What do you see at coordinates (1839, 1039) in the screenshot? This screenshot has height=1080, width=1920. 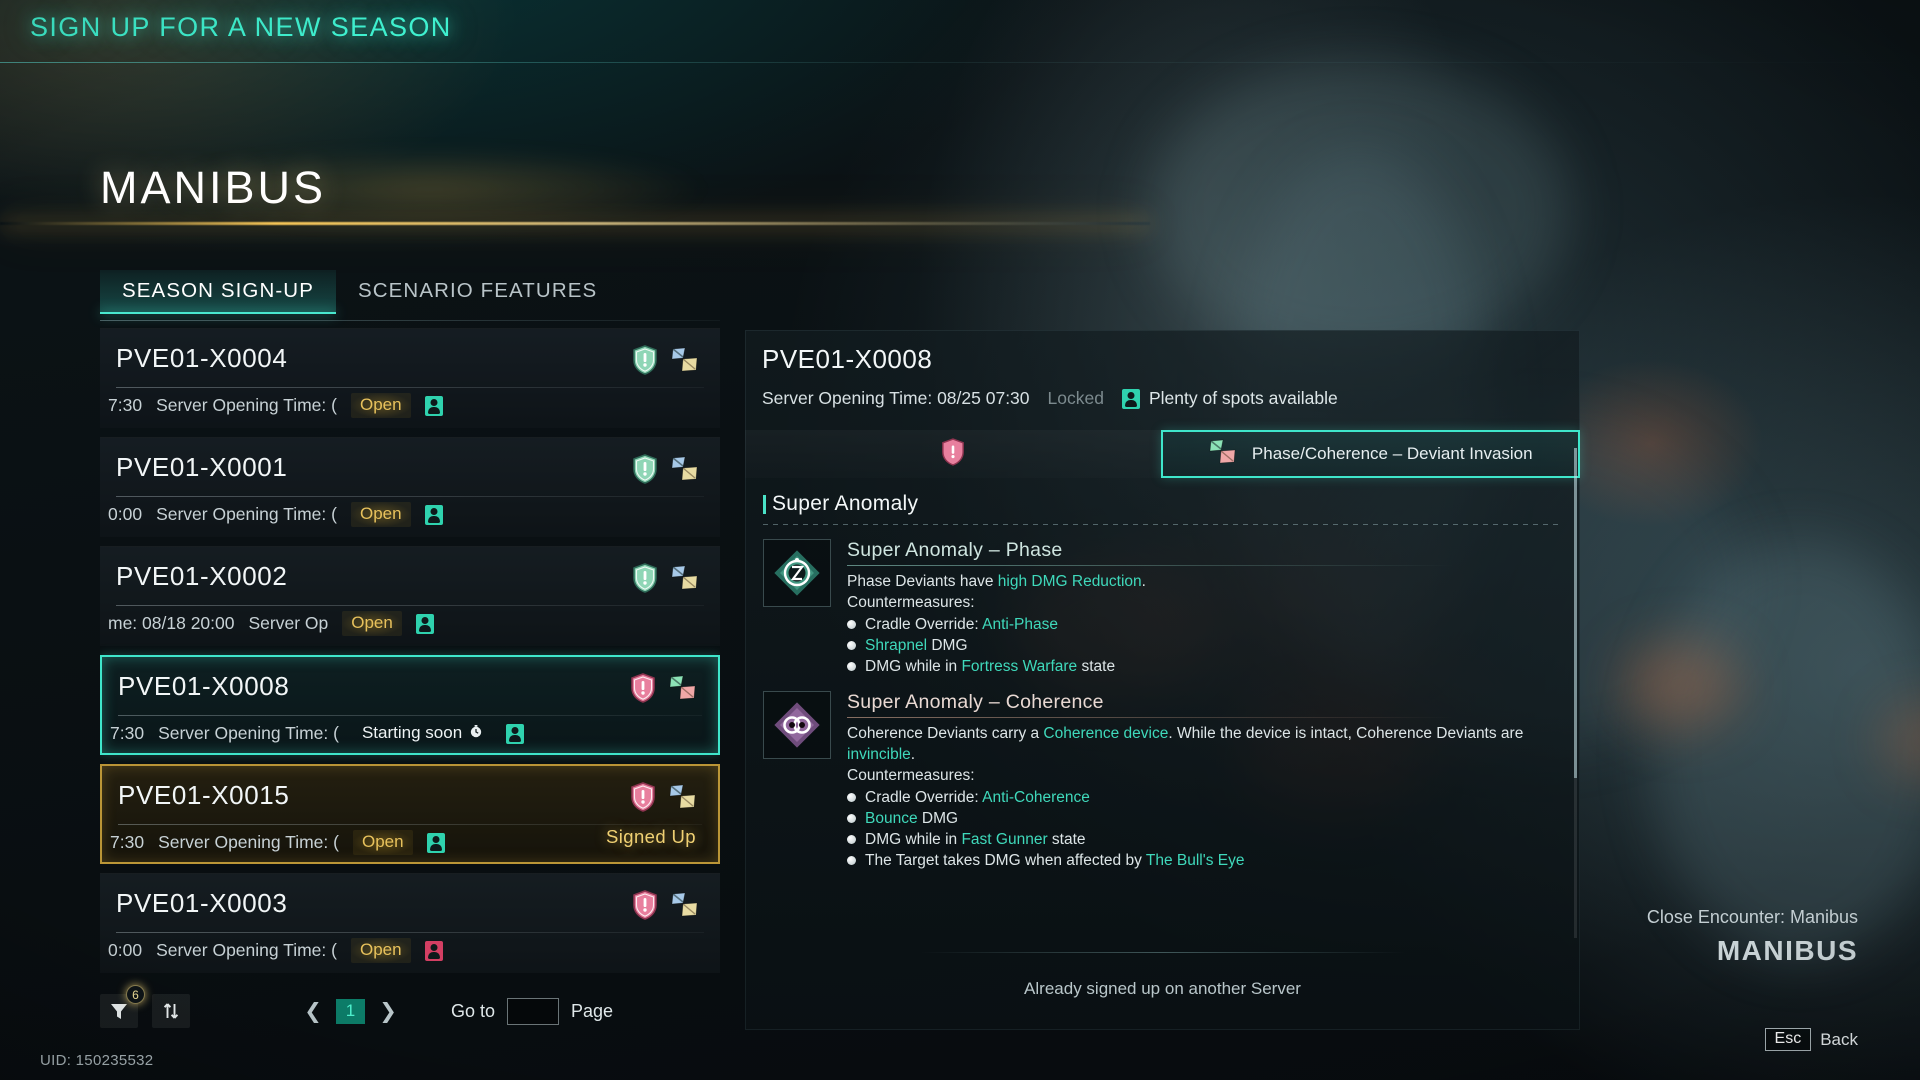 I see `back-label: Back` at bounding box center [1839, 1039].